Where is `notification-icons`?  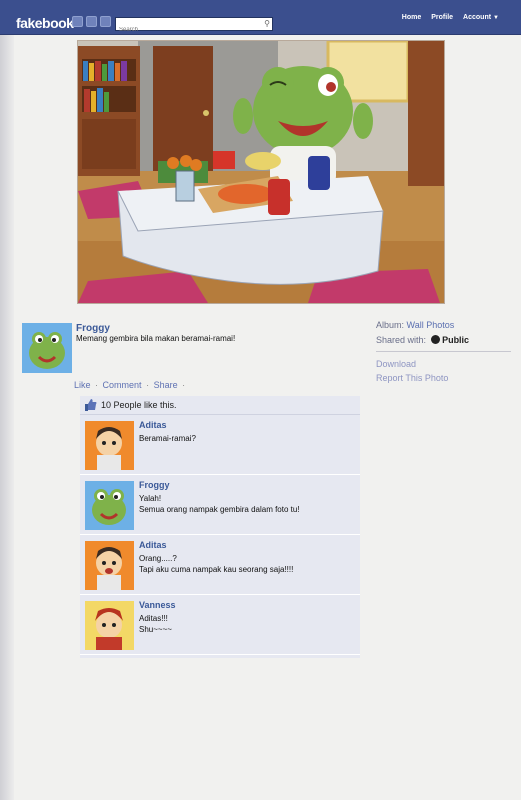 notification-icons is located at coordinates (91, 21).